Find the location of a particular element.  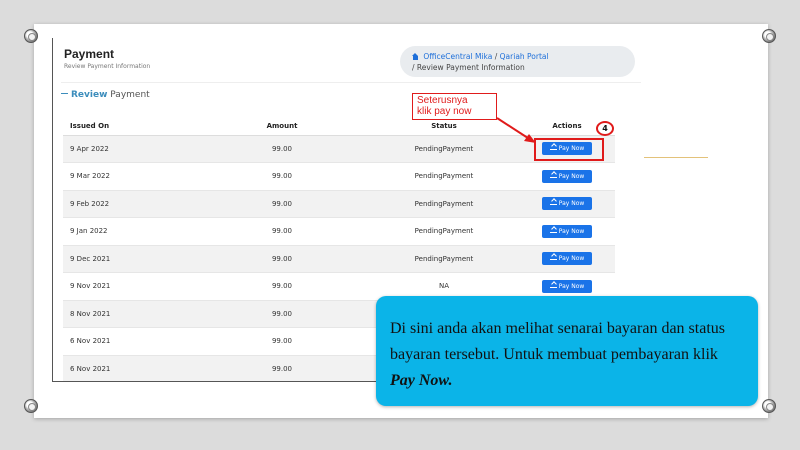

callout-label: Seterusnya klik pay now is located at coordinates (454, 106).